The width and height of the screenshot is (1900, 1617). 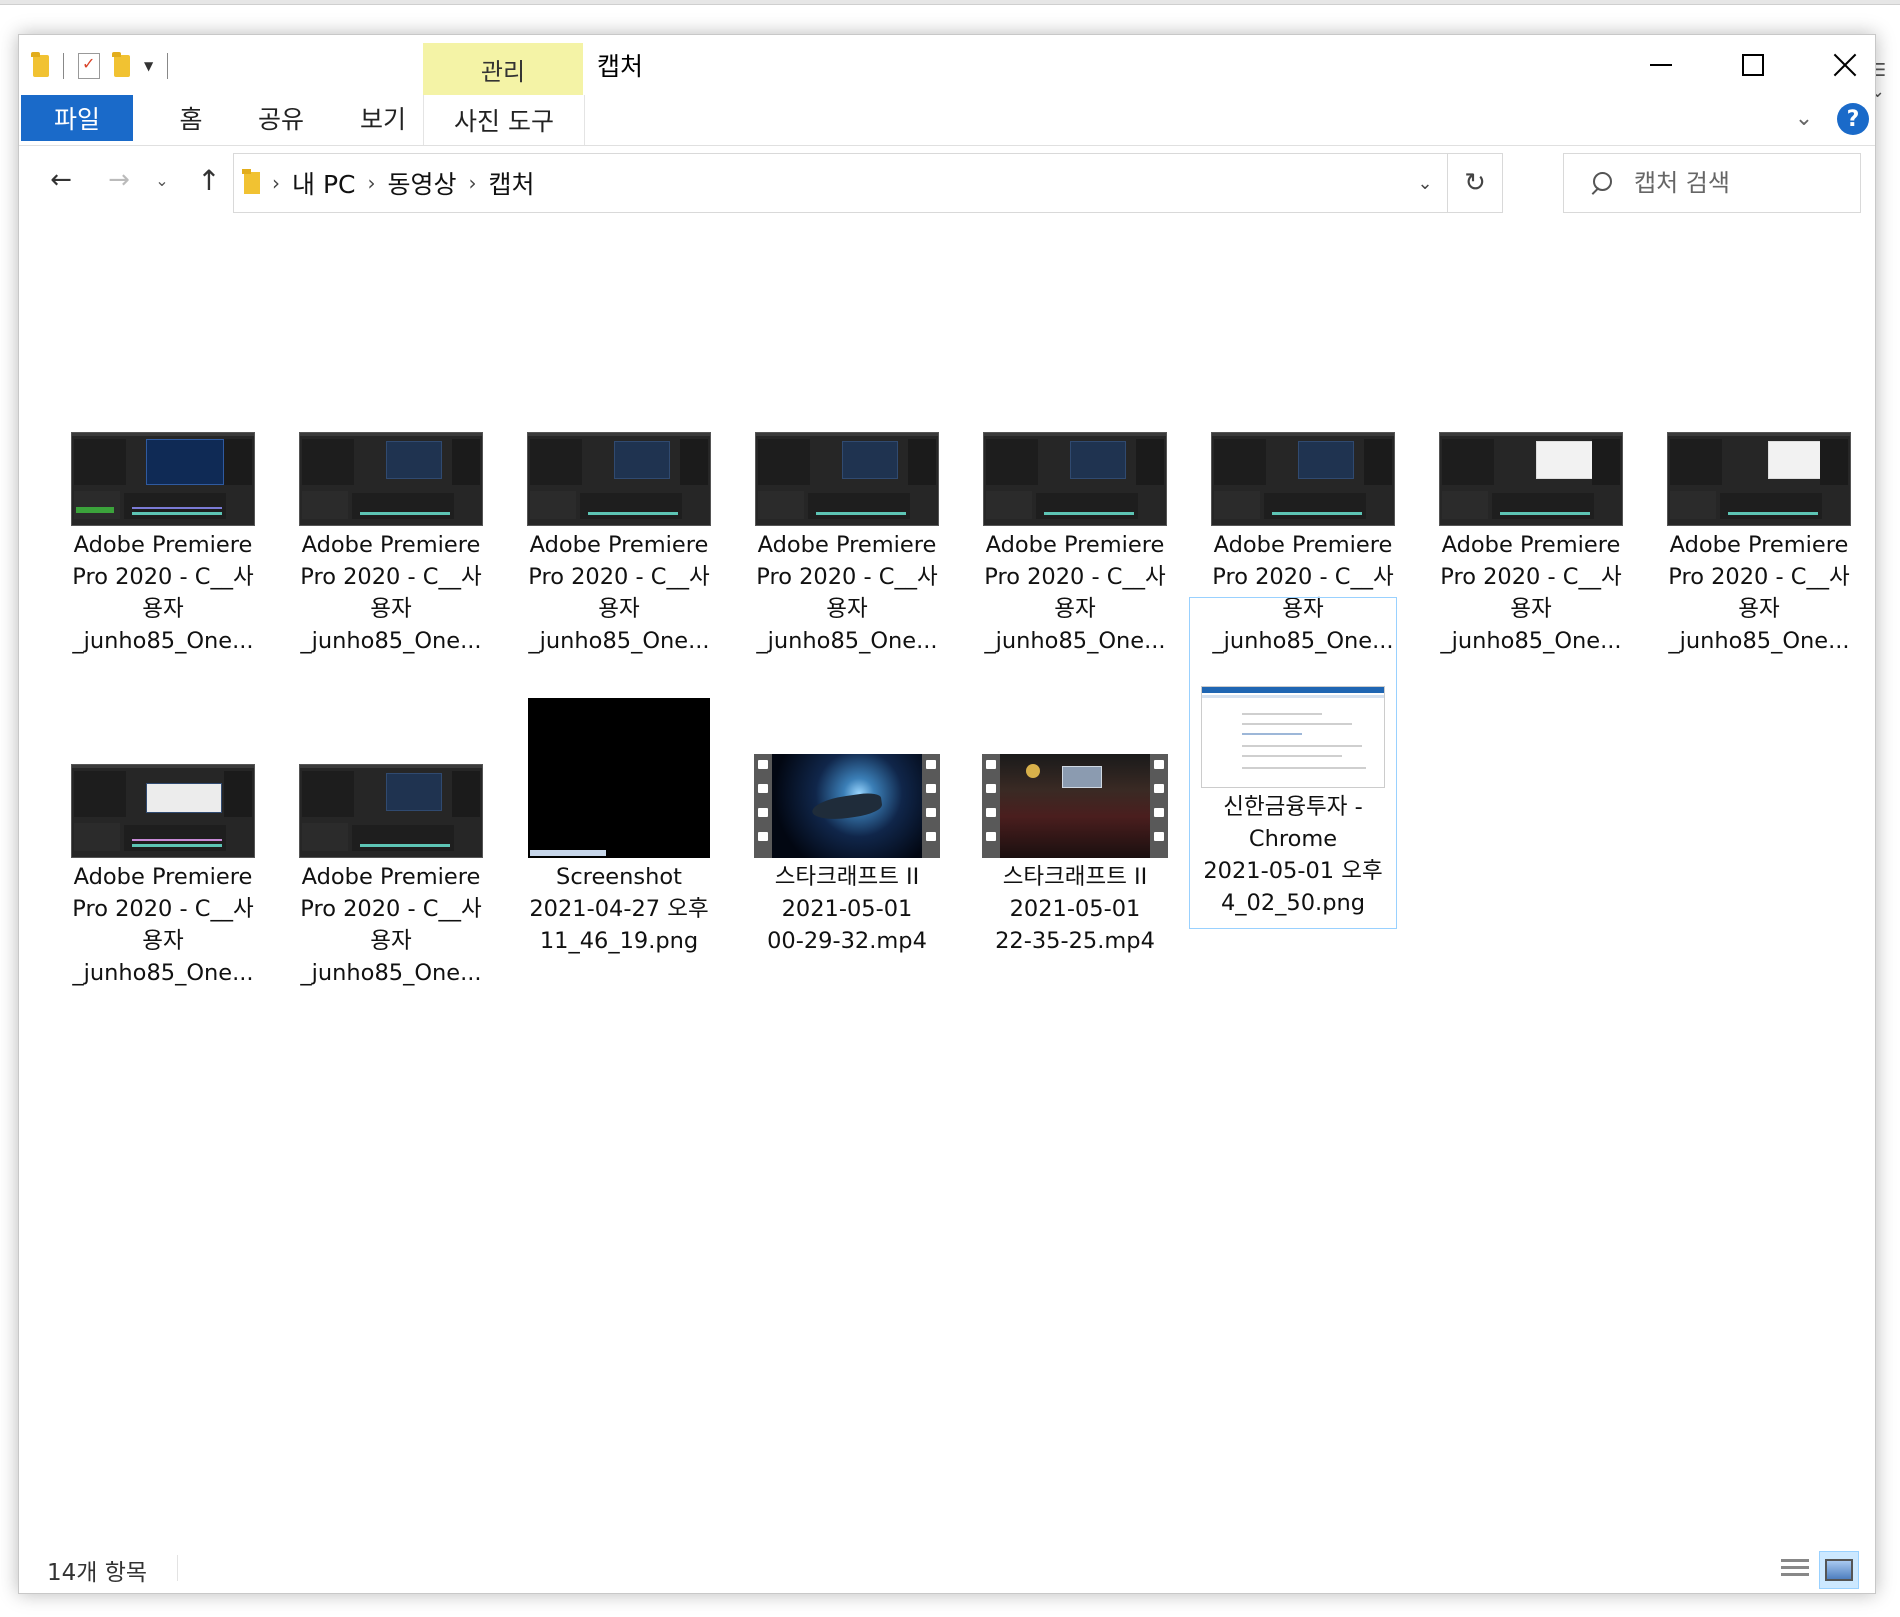 I want to click on maximize-icon, so click(x=1753, y=65).